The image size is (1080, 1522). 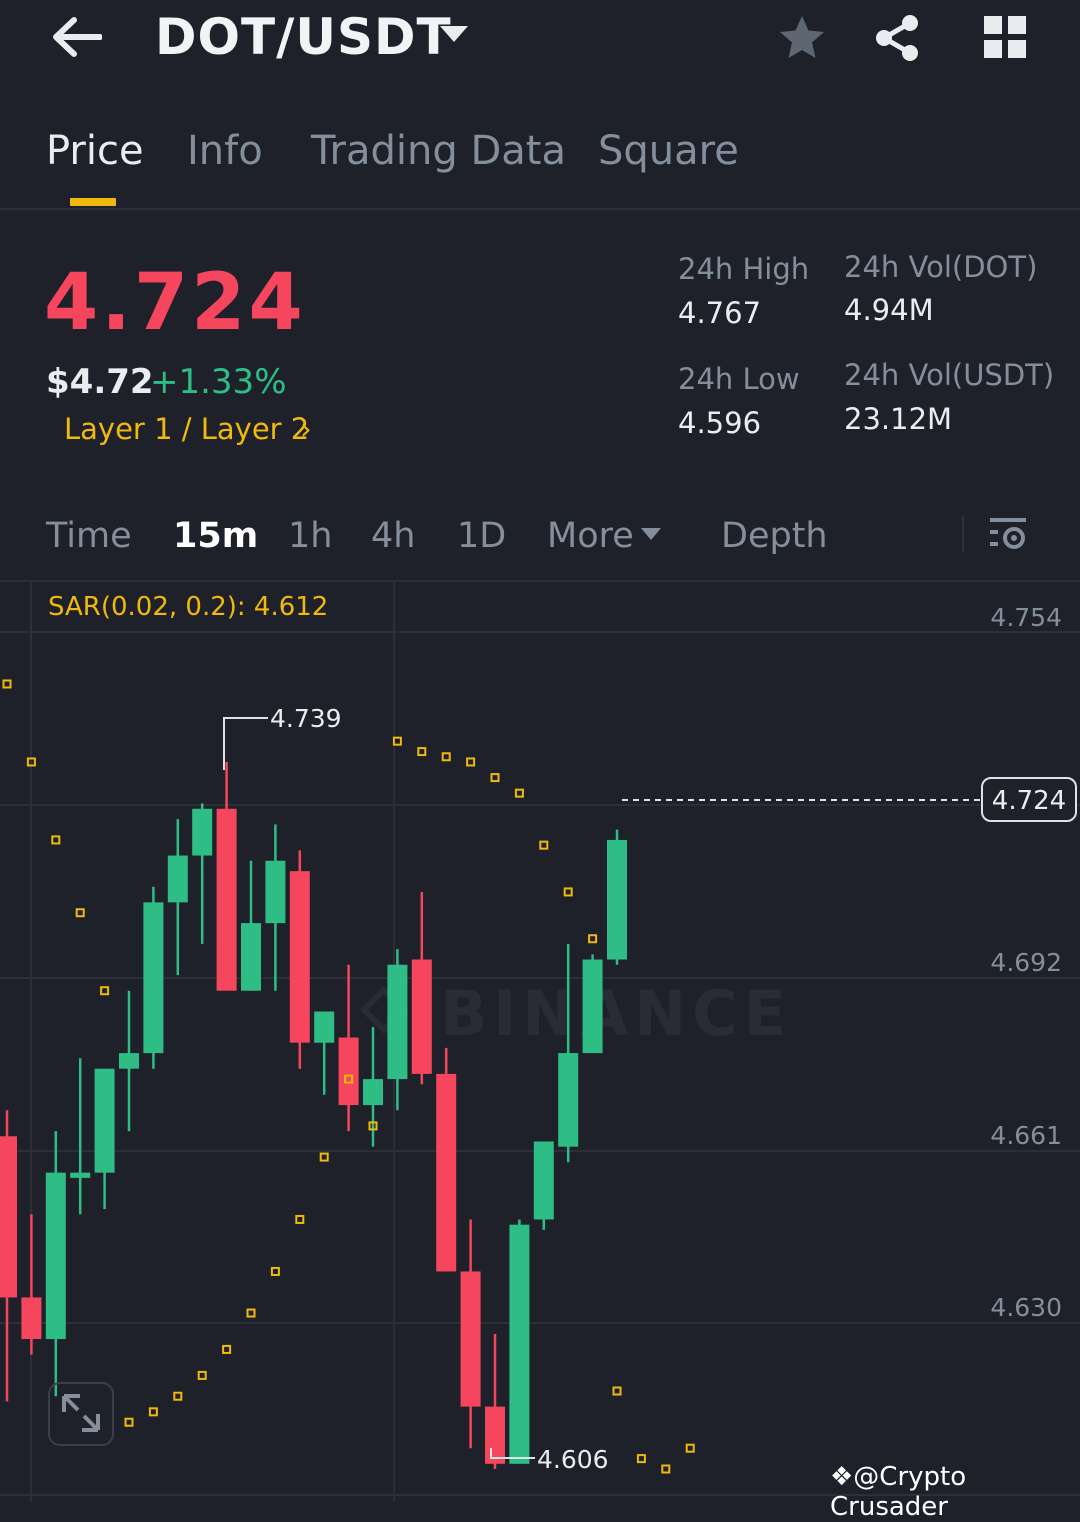 What do you see at coordinates (1026, 1307) in the screenshot?
I see `price-axis-label: 4.630` at bounding box center [1026, 1307].